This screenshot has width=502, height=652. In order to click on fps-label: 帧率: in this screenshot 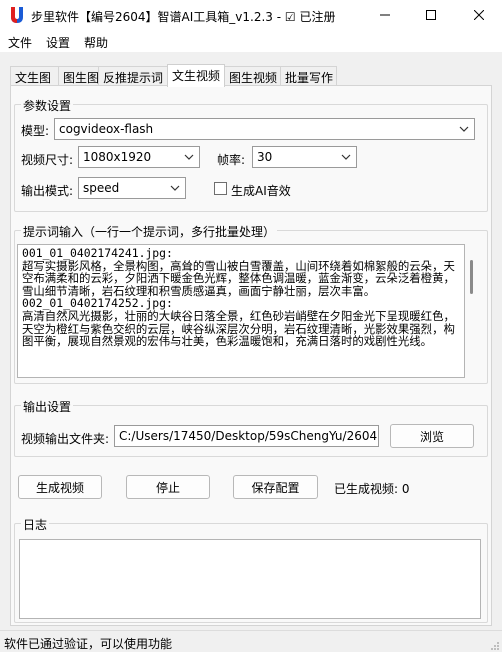, I will do `click(231, 160)`.